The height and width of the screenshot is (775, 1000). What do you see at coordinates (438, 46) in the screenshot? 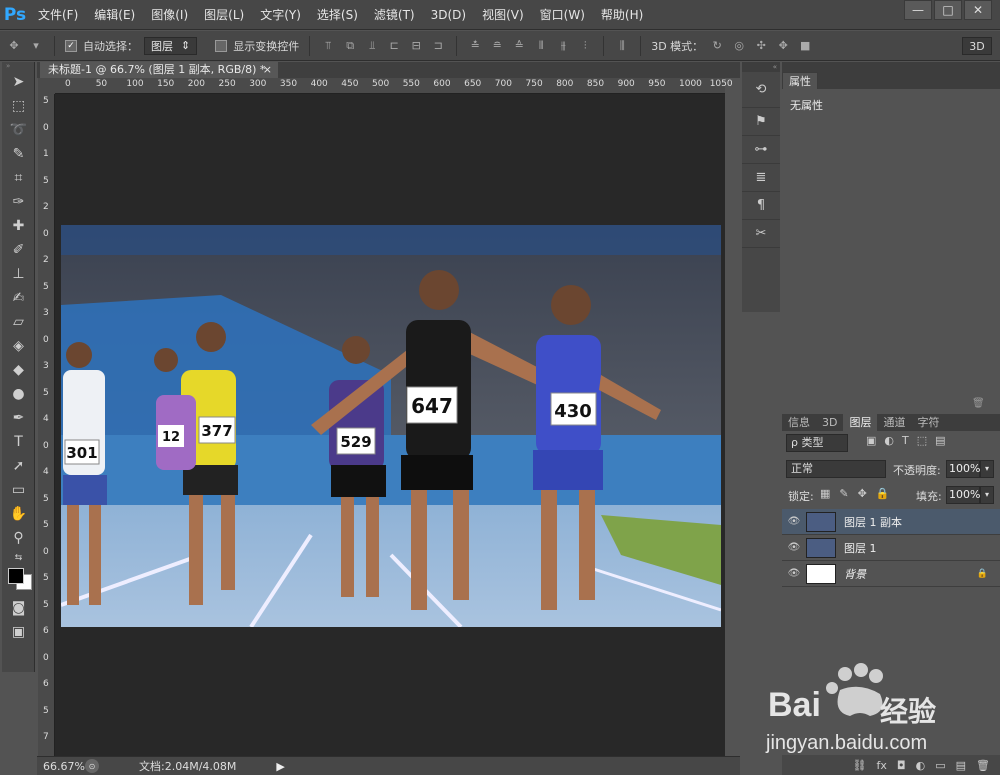
I see `align-right-icon: ⊐` at bounding box center [438, 46].